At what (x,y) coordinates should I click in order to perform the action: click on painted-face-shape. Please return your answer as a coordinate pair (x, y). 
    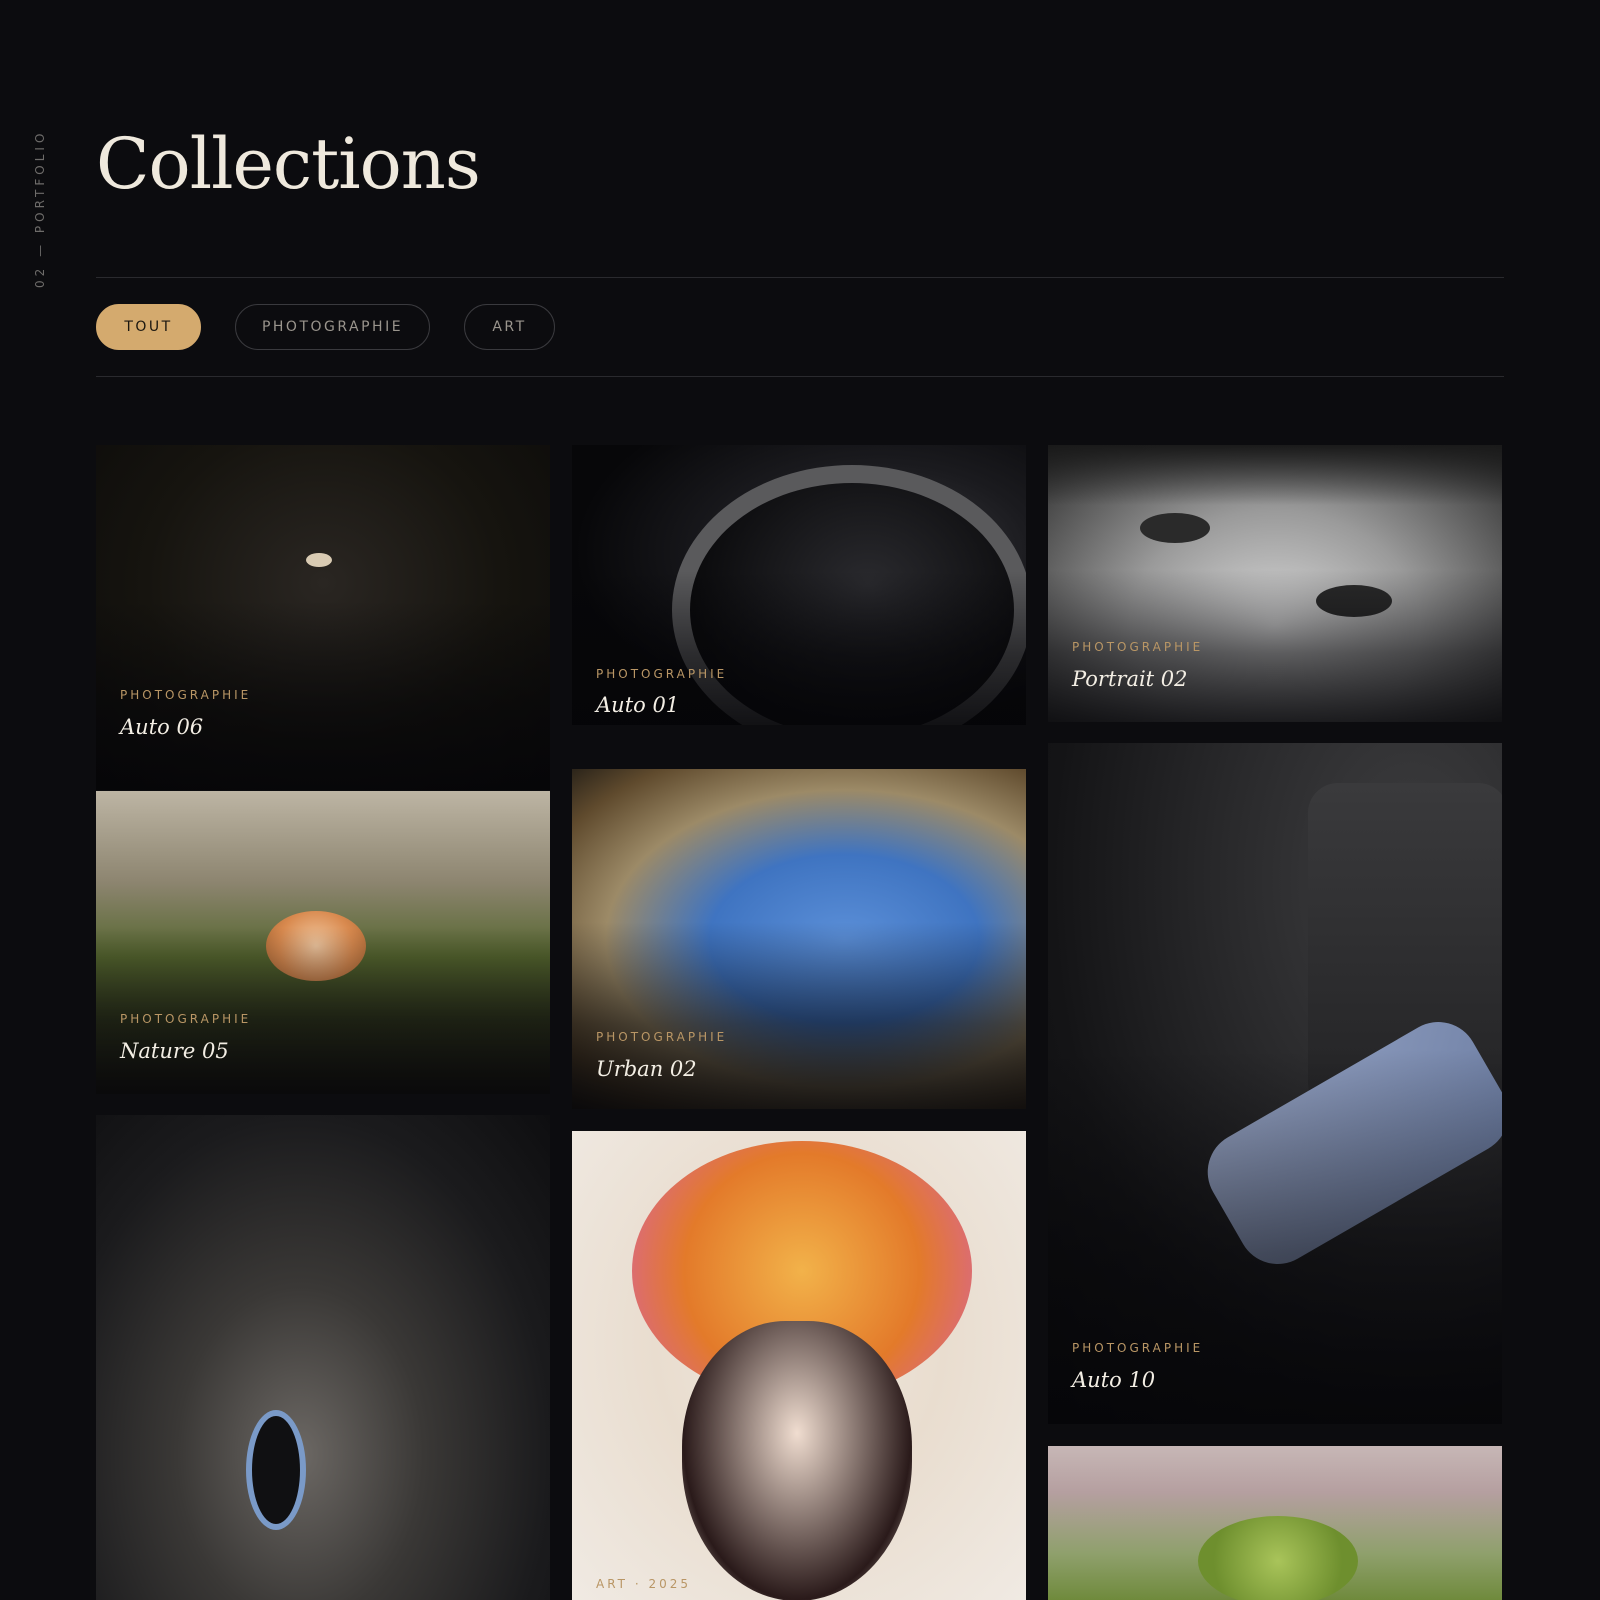
    Looking at the image, I should click on (797, 1460).